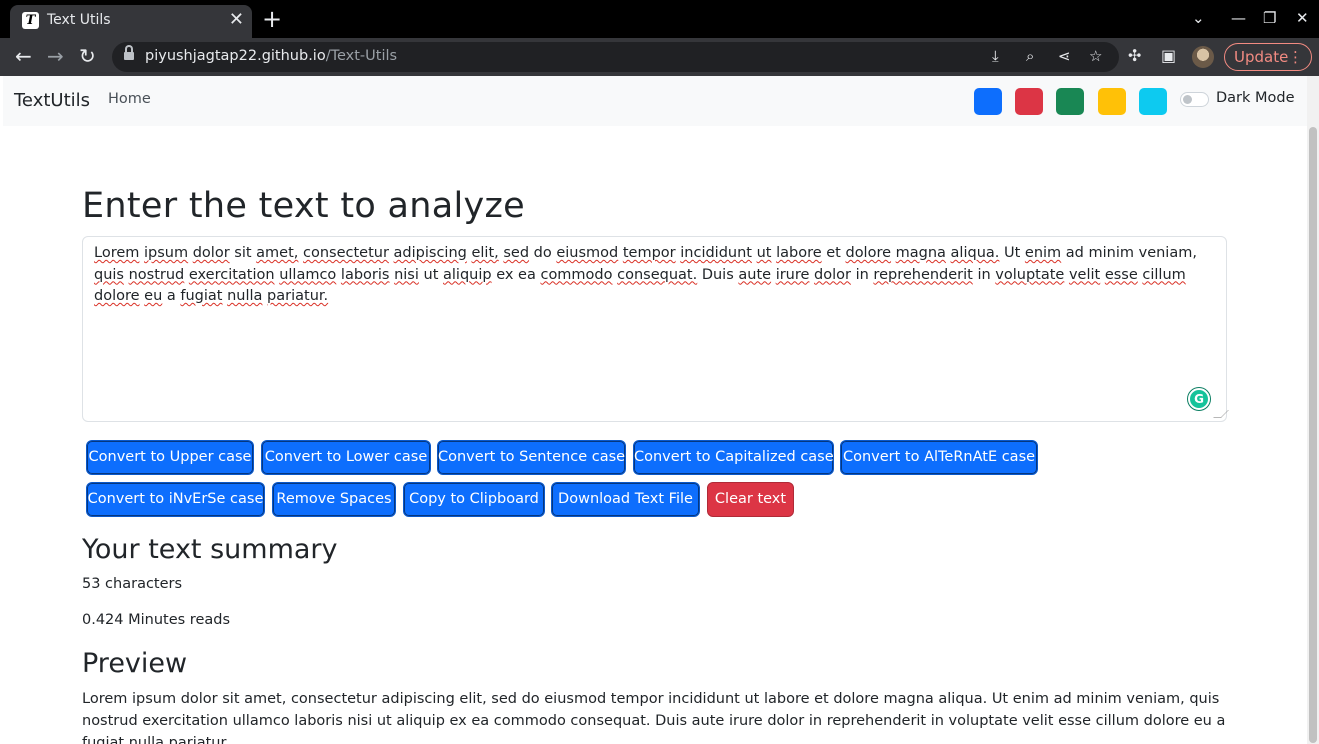  What do you see at coordinates (1043, 253) in the screenshot?
I see `textarea-word: enim` at bounding box center [1043, 253].